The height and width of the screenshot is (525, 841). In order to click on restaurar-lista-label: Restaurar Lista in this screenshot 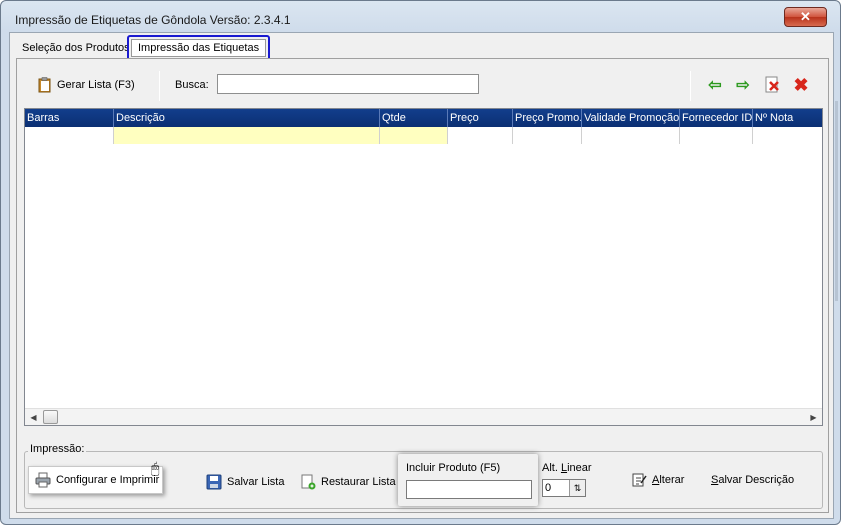, I will do `click(358, 482)`.